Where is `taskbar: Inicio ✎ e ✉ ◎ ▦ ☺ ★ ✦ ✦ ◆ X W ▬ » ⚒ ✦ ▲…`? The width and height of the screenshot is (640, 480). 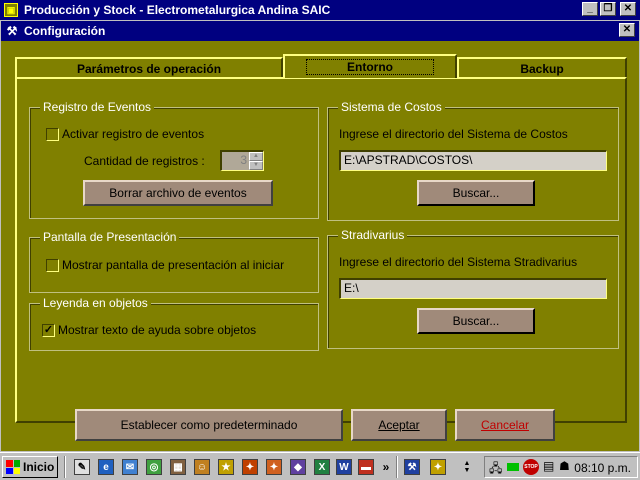 taskbar: Inicio ✎ e ✉ ◎ ▦ ☺ ★ ✦ ✦ ◆ X W ▬ » ⚒ ✦ ▲… is located at coordinates (320, 466).